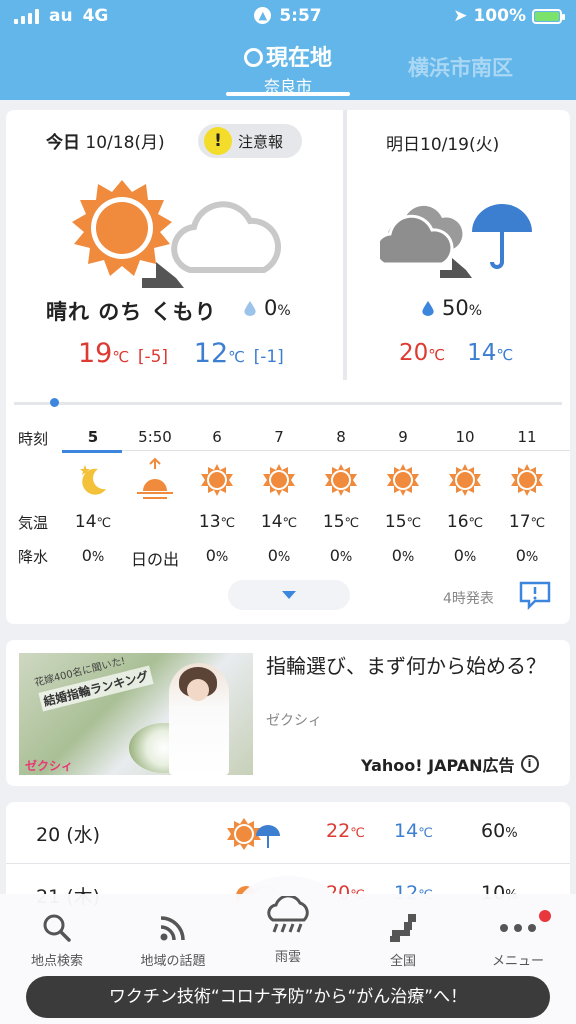  I want to click on issued-time: 4時発表, so click(468, 599).